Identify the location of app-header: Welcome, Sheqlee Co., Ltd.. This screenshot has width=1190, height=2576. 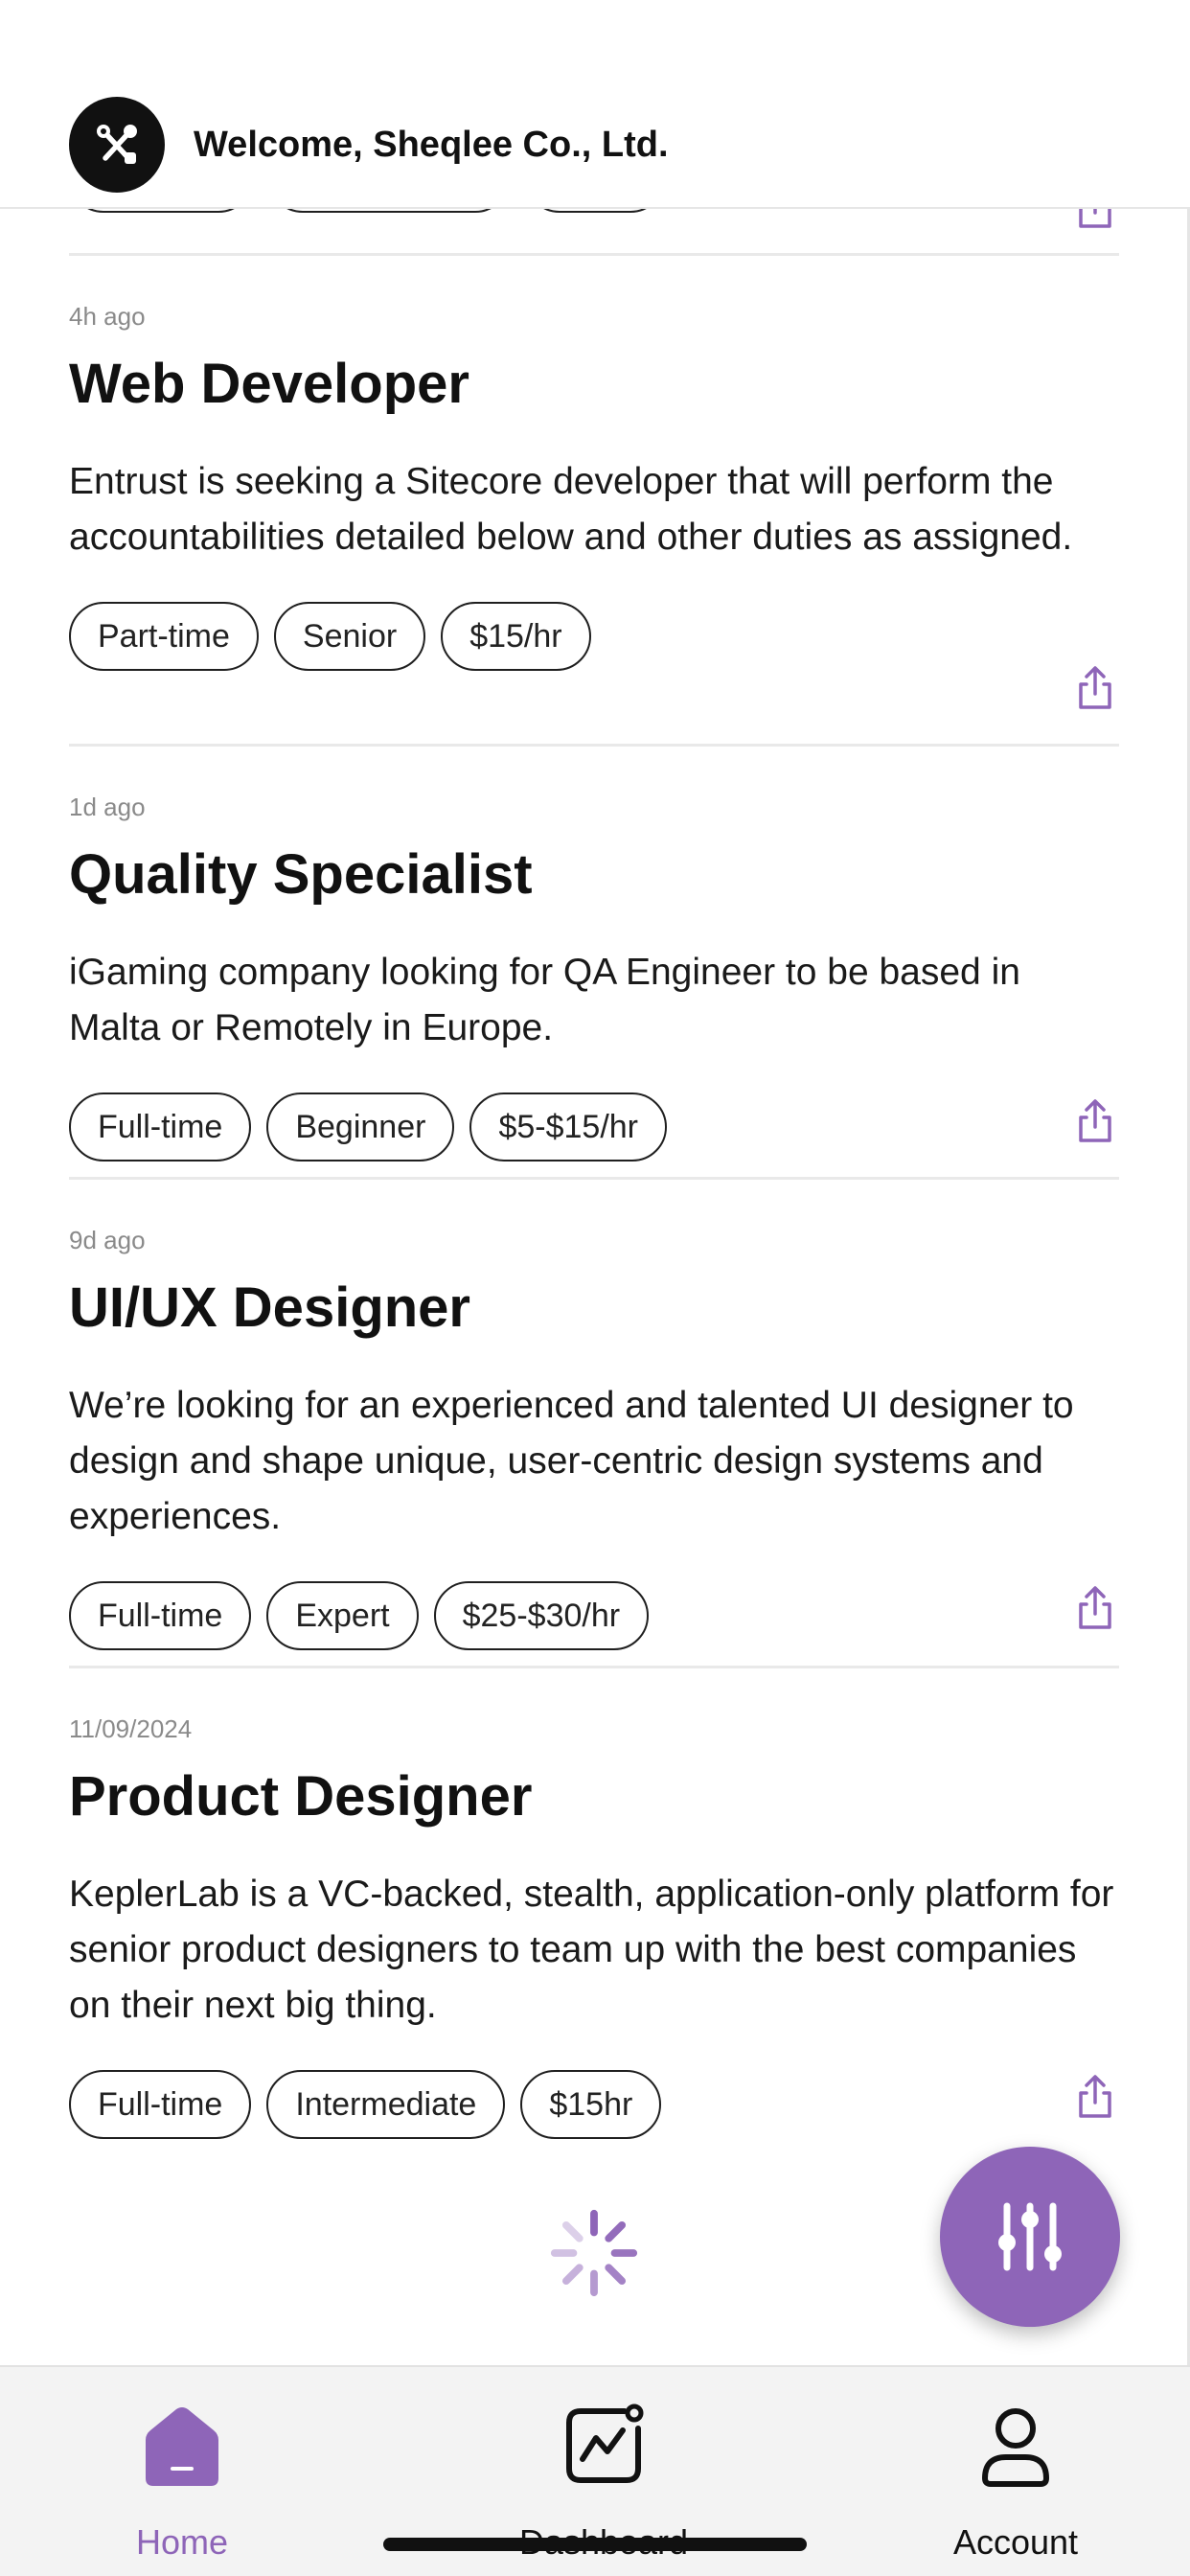
(595, 104).